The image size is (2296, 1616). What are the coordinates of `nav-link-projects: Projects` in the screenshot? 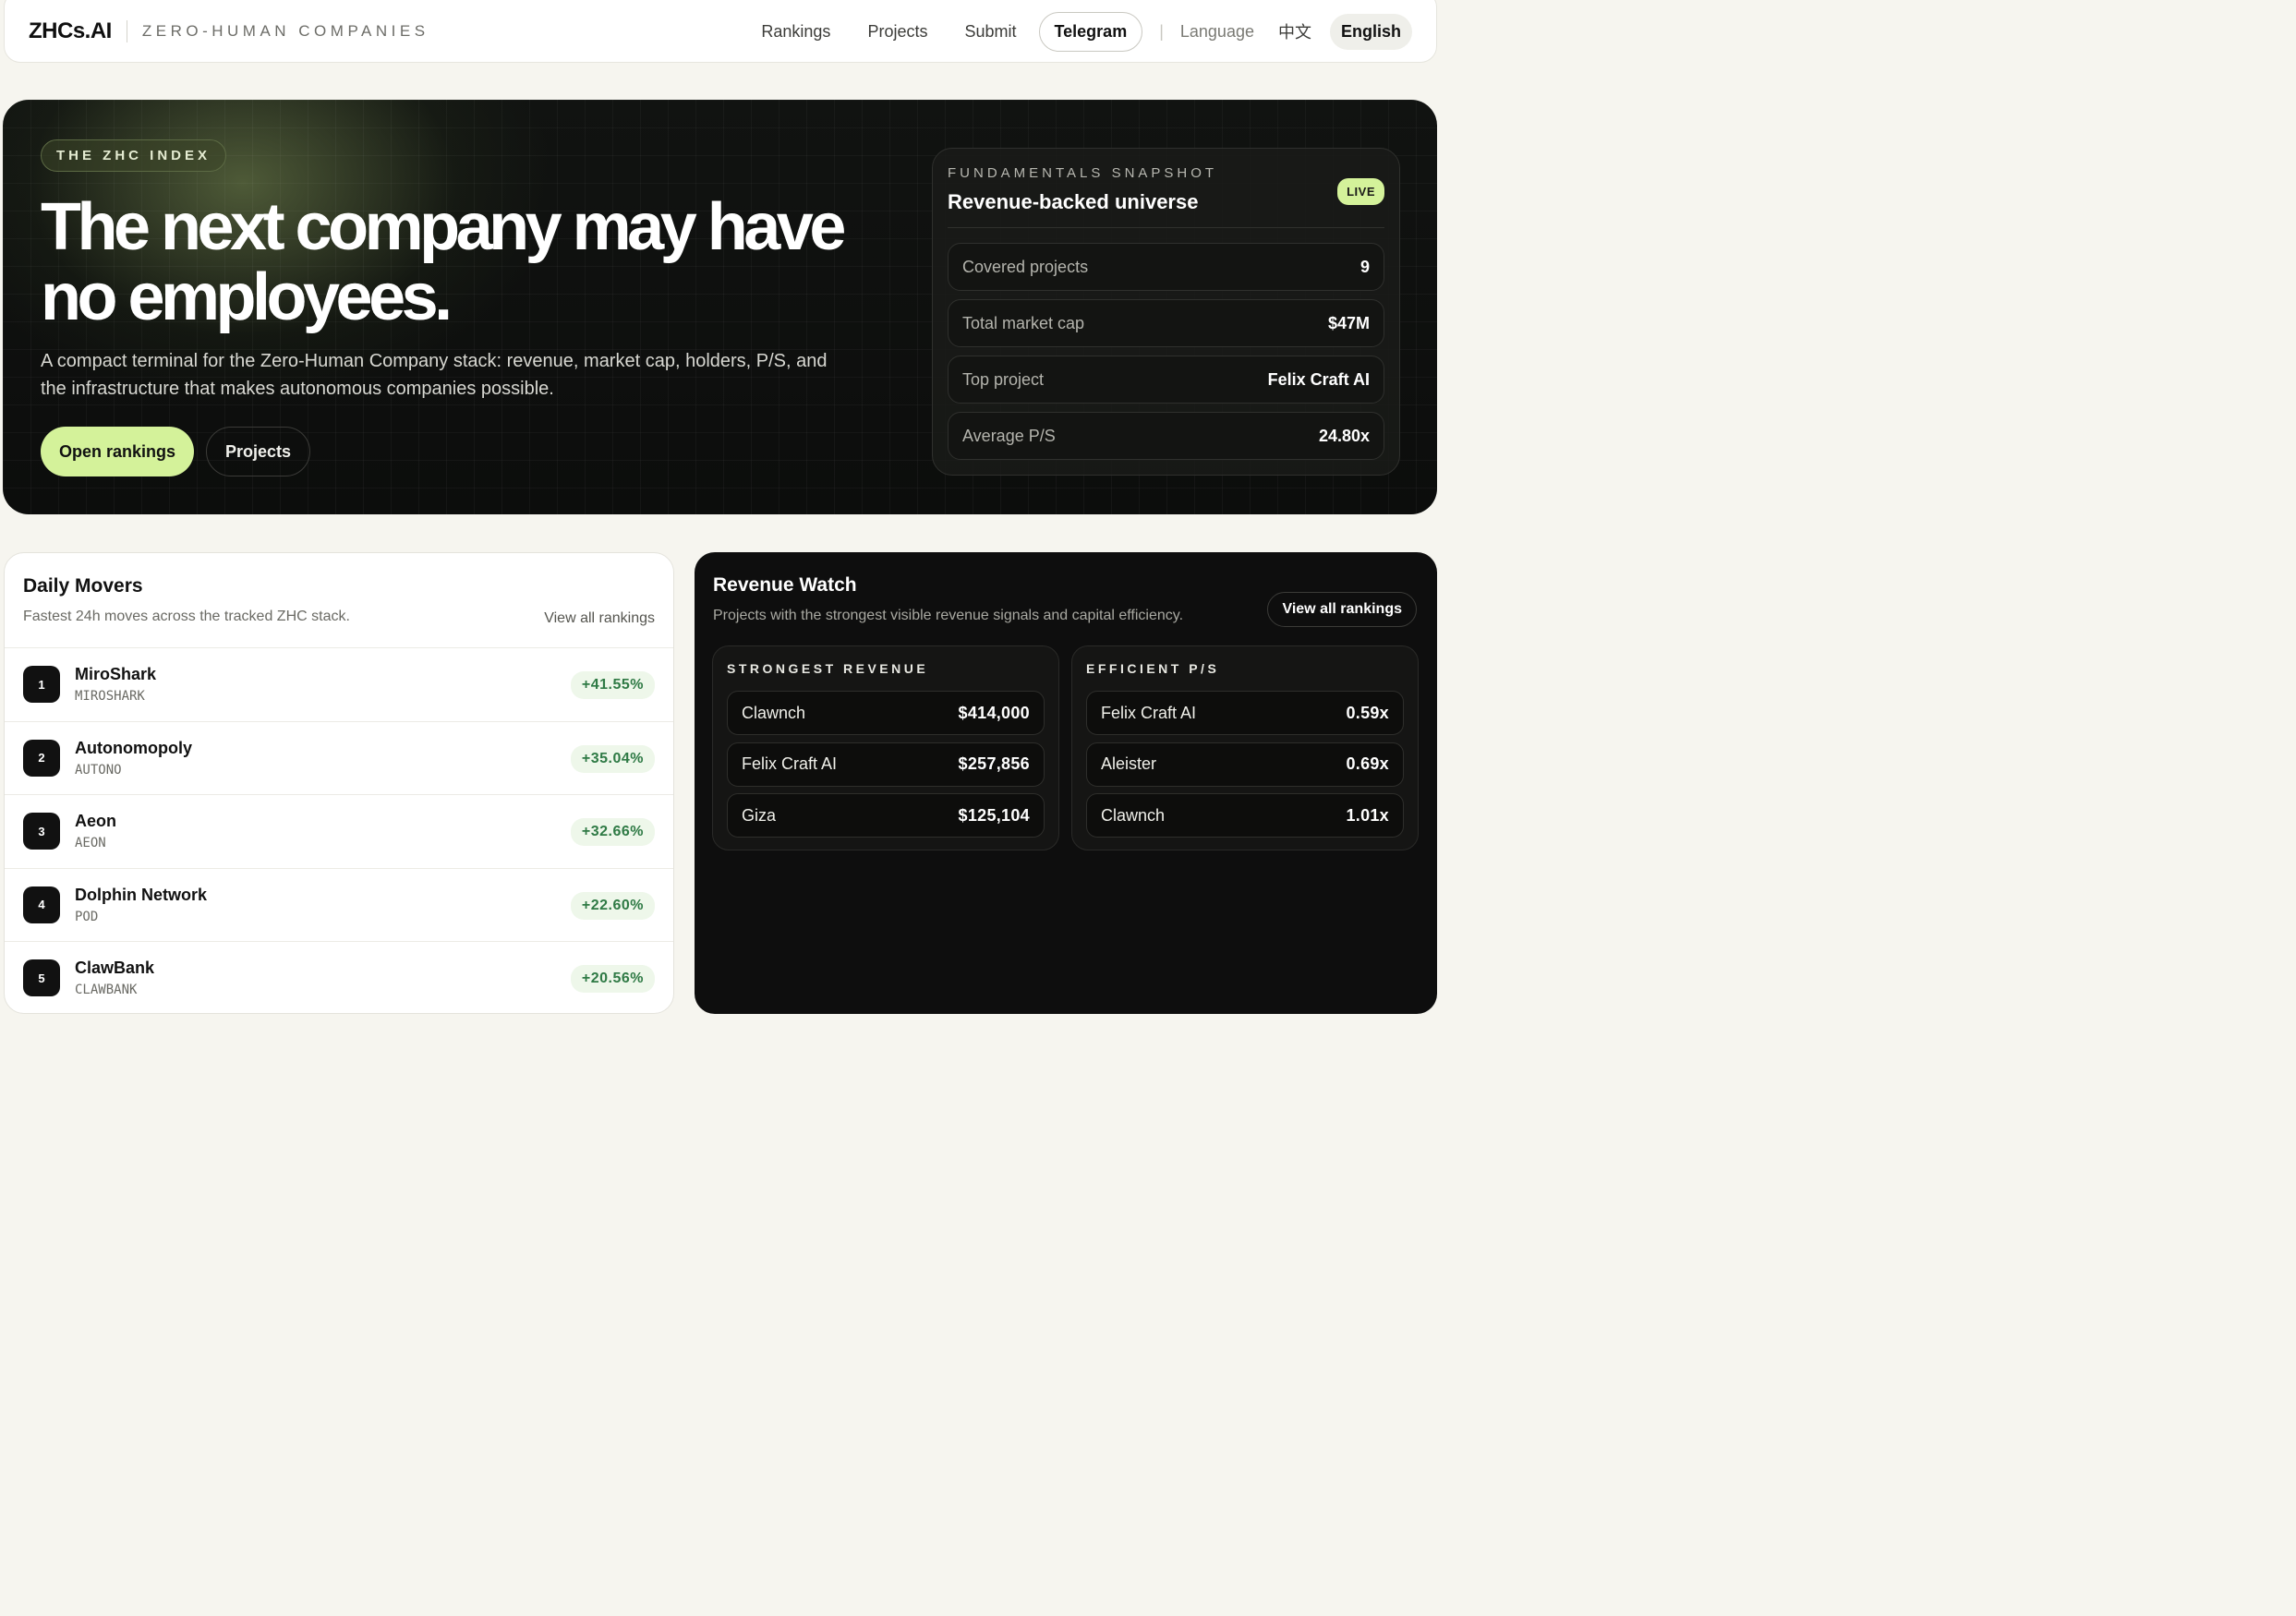 It's located at (897, 32).